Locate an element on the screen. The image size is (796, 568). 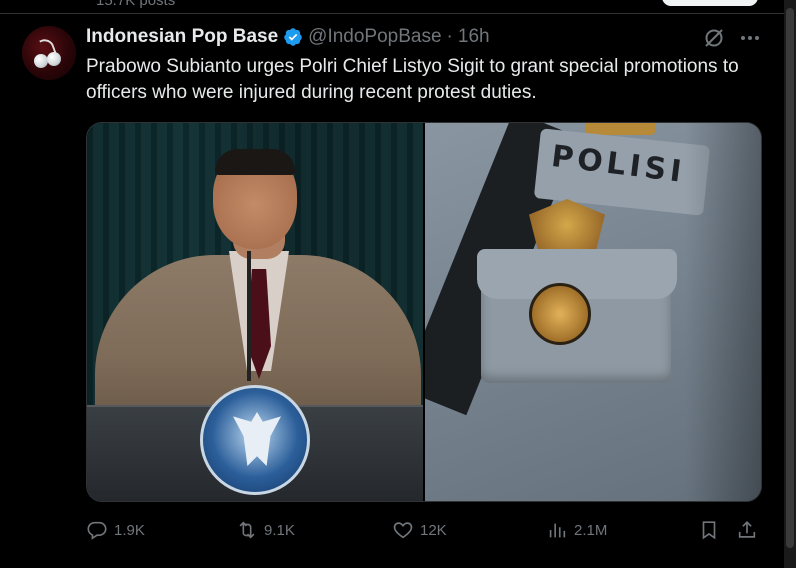
repost-button: 9.1K is located at coordinates (265, 530).